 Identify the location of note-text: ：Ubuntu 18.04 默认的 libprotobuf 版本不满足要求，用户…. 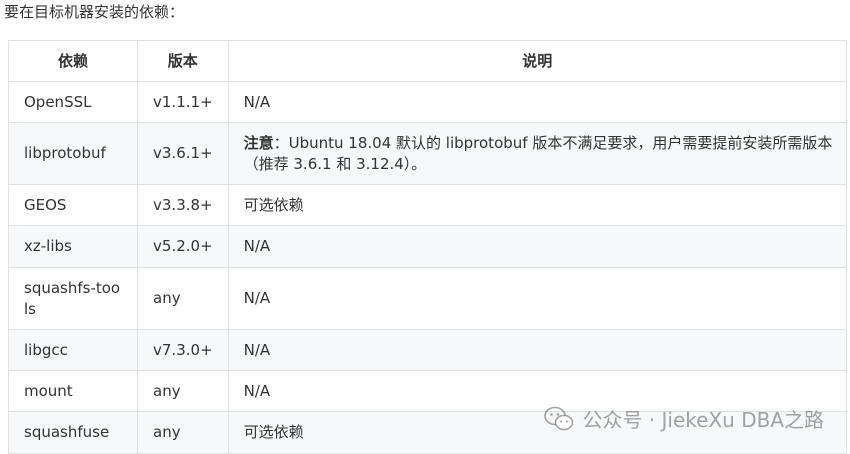
(538, 153).